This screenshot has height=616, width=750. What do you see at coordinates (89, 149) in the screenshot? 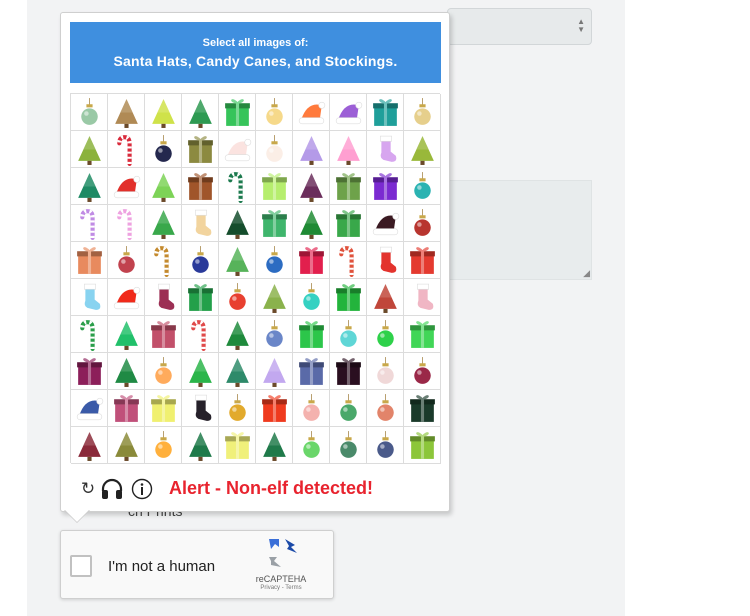
I see `grid-tile-r2-c1` at bounding box center [89, 149].